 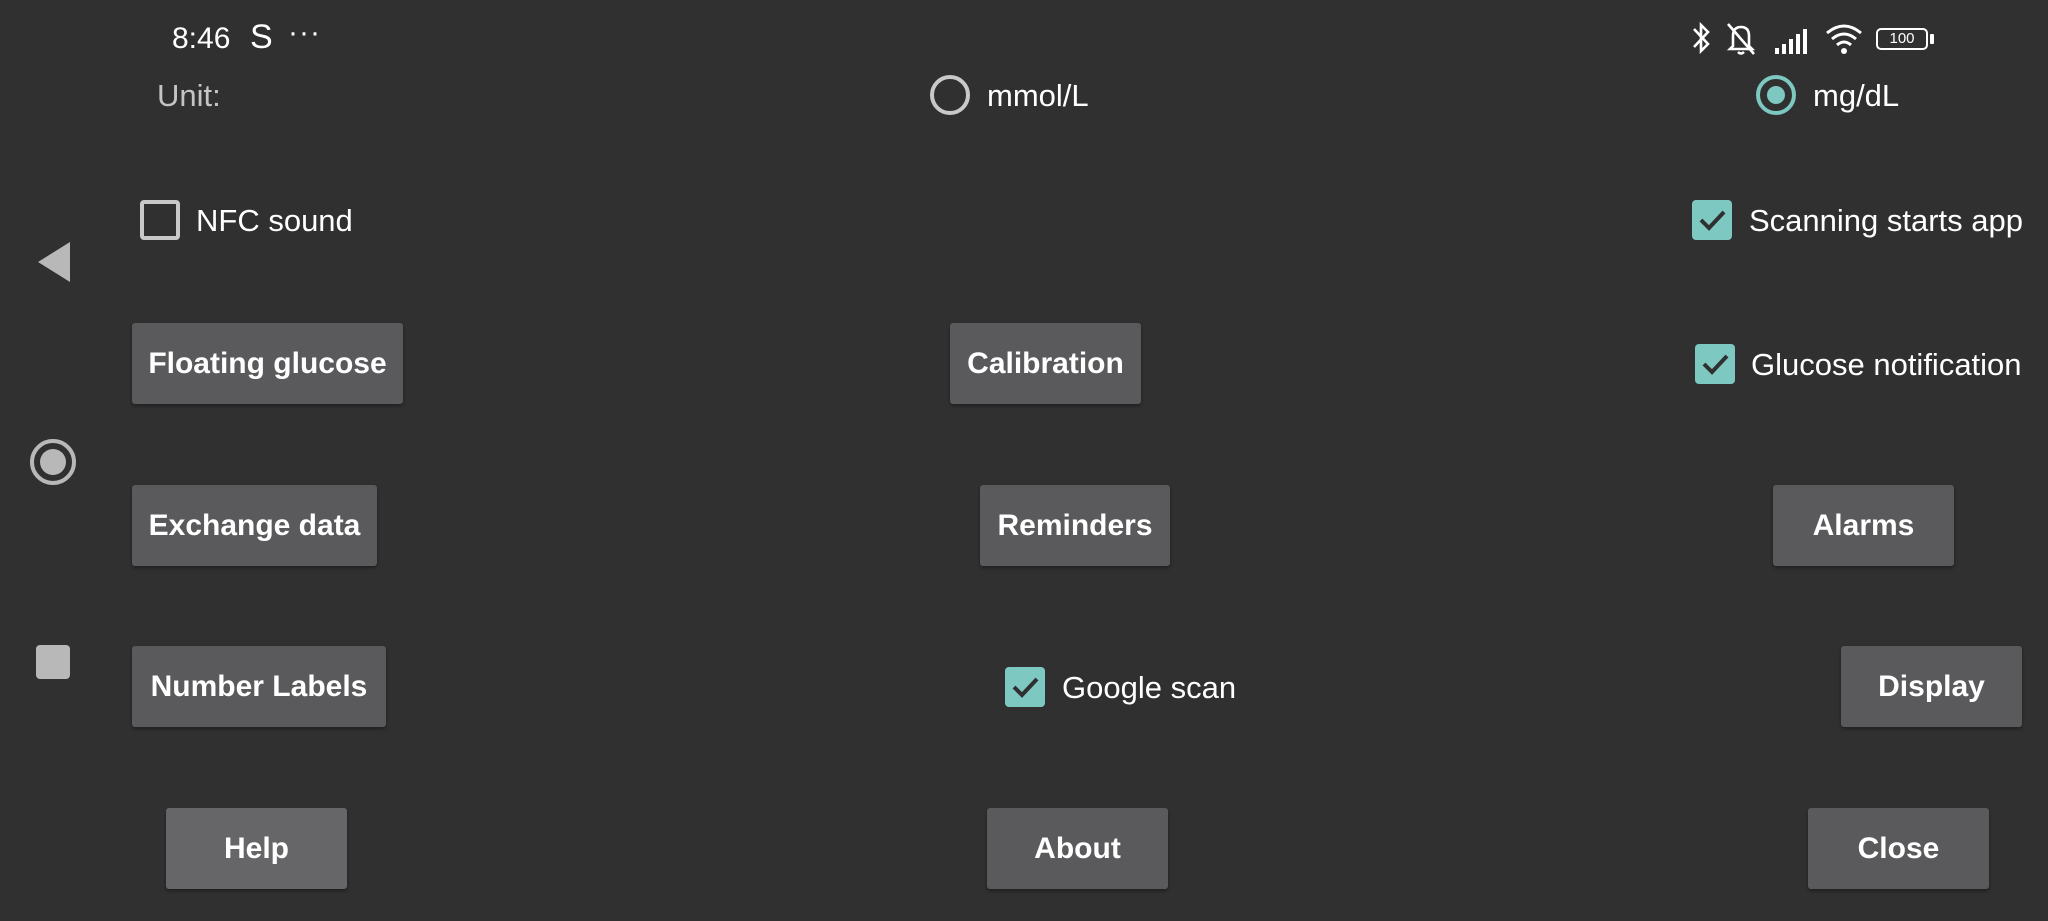 What do you see at coordinates (1856, 96) in the screenshot?
I see `mgdl-label: mg/dL` at bounding box center [1856, 96].